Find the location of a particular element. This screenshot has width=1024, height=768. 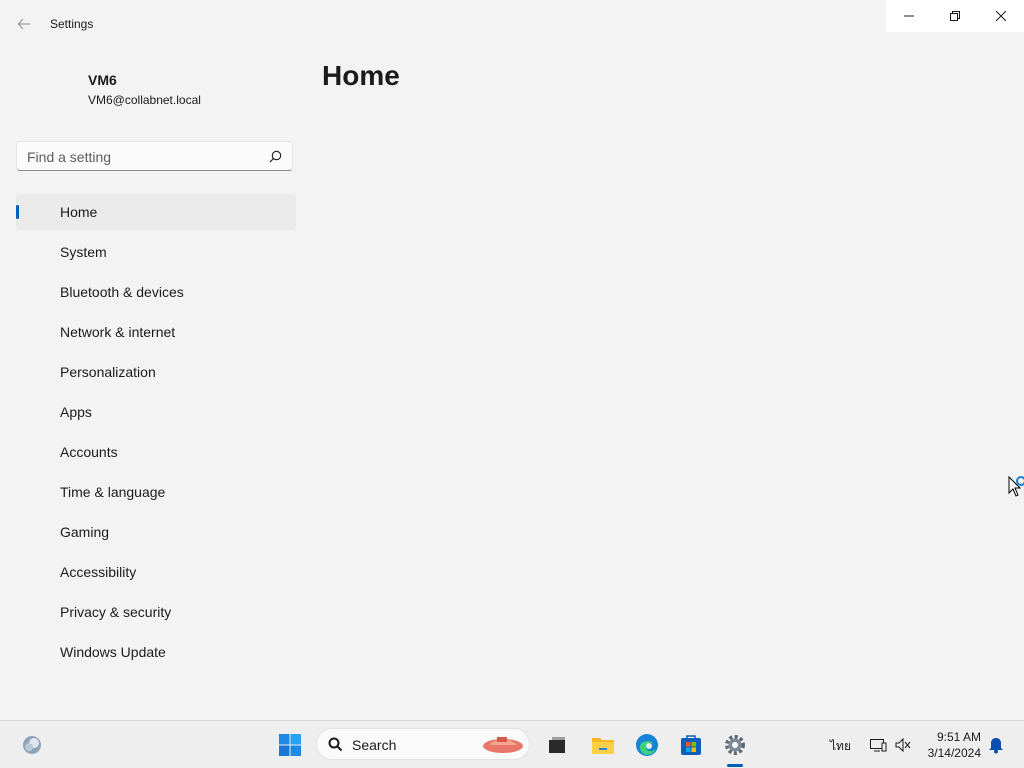

start-button is located at coordinates (290, 745).